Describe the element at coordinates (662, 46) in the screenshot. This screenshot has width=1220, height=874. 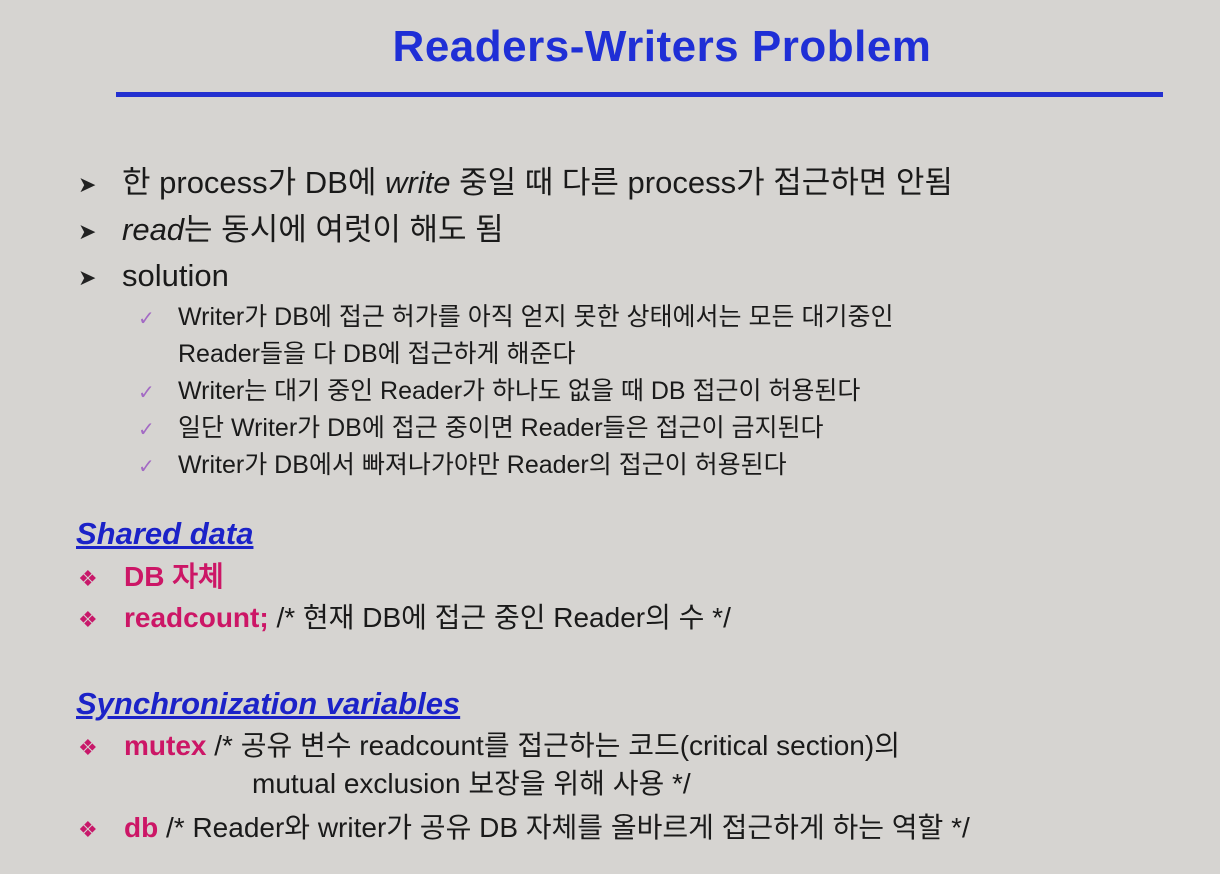
I see `page-title: Readers-Writers Problem` at that location.